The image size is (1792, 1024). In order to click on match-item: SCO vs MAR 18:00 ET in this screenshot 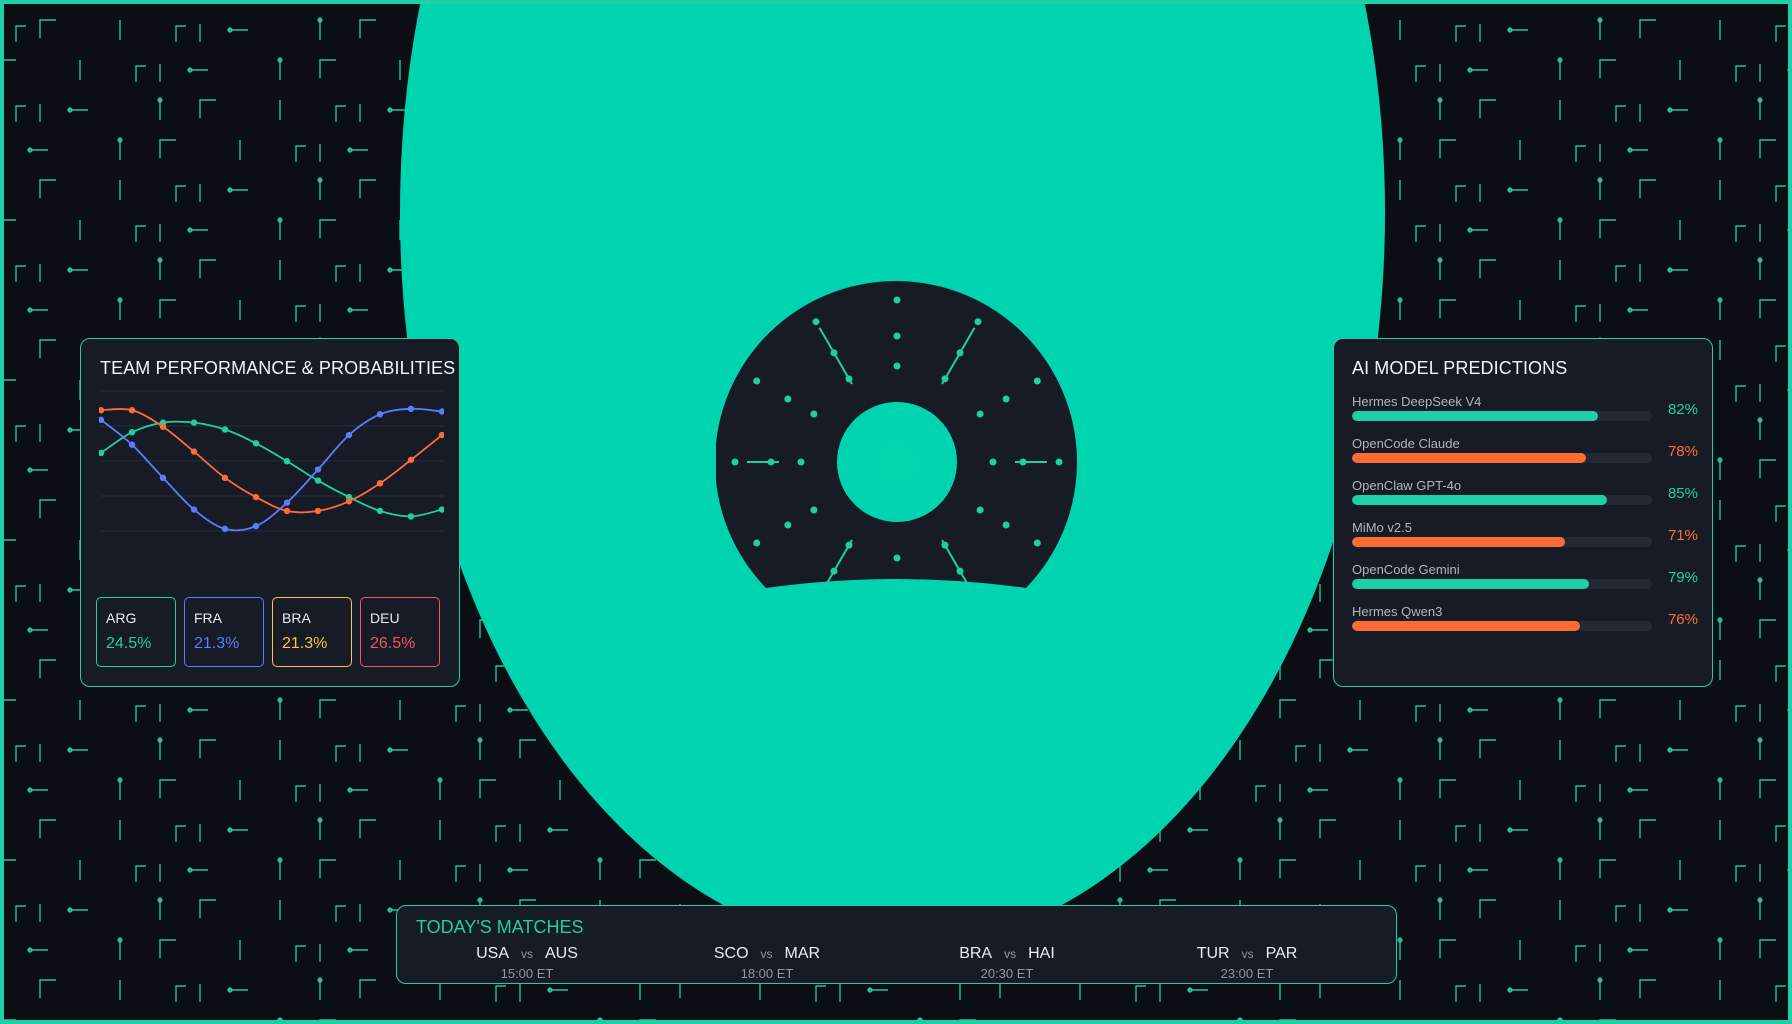, I will do `click(767, 963)`.